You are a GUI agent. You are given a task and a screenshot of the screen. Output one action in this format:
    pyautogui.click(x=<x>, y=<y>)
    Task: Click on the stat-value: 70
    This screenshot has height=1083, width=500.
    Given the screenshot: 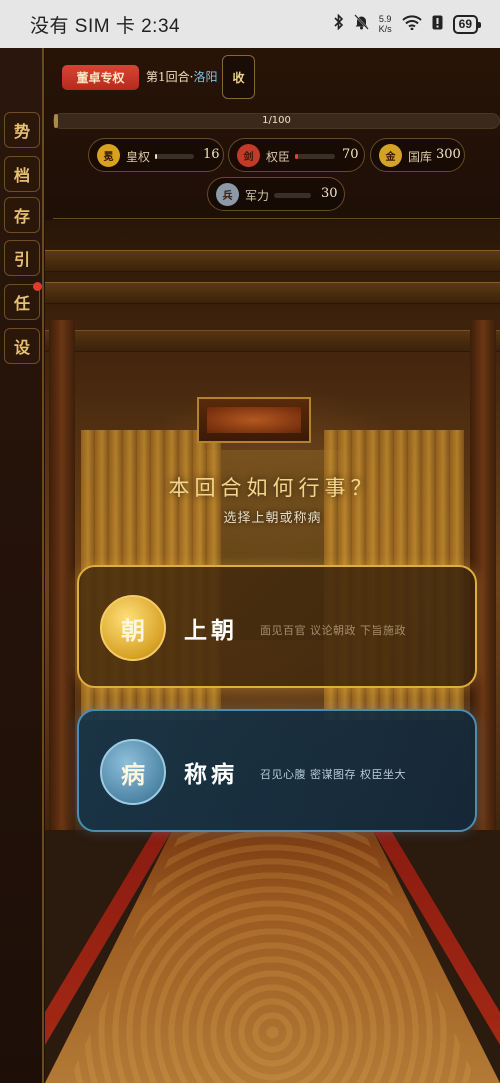 What is the action you would take?
    pyautogui.click(x=350, y=154)
    